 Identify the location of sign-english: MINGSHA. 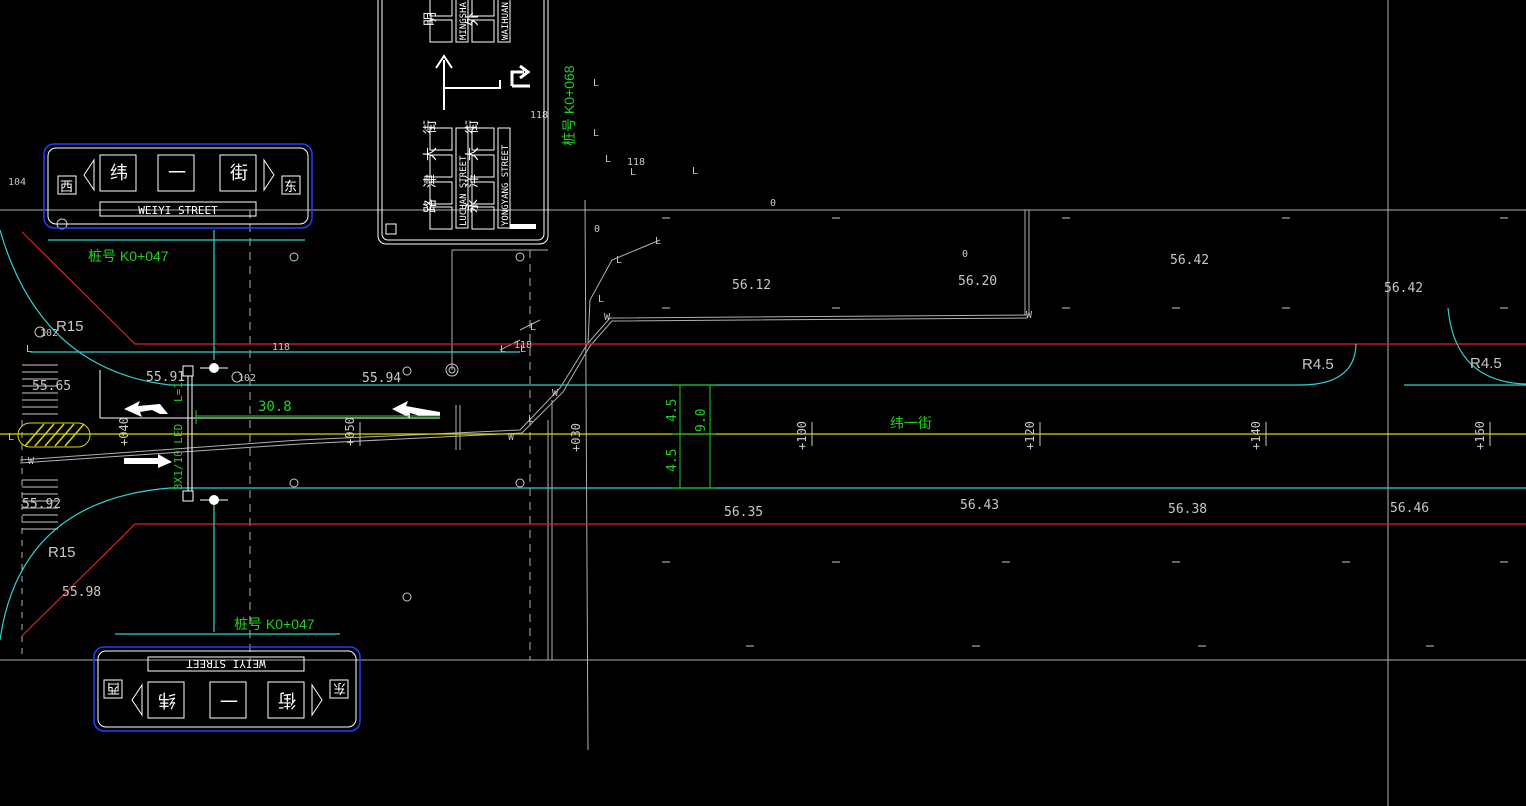
(464, 20).